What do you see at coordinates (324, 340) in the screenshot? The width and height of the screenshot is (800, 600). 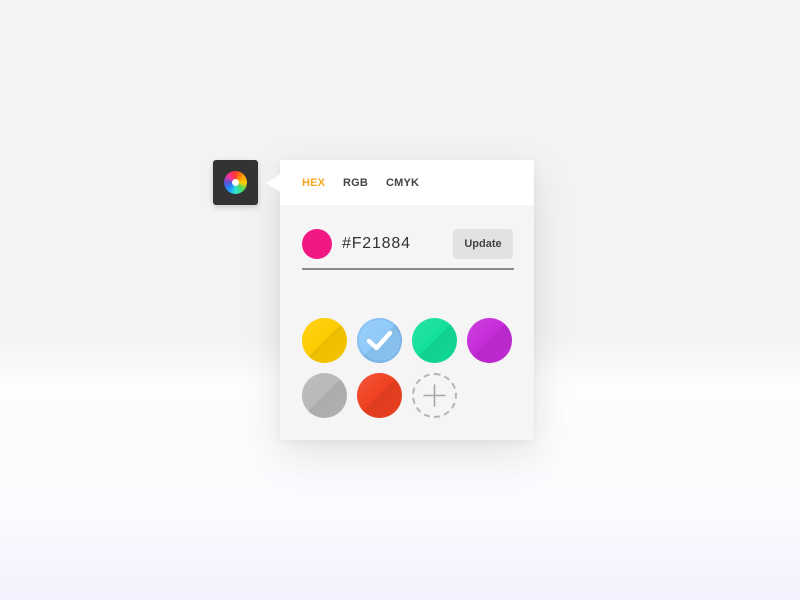 I see `swatch-yellow` at bounding box center [324, 340].